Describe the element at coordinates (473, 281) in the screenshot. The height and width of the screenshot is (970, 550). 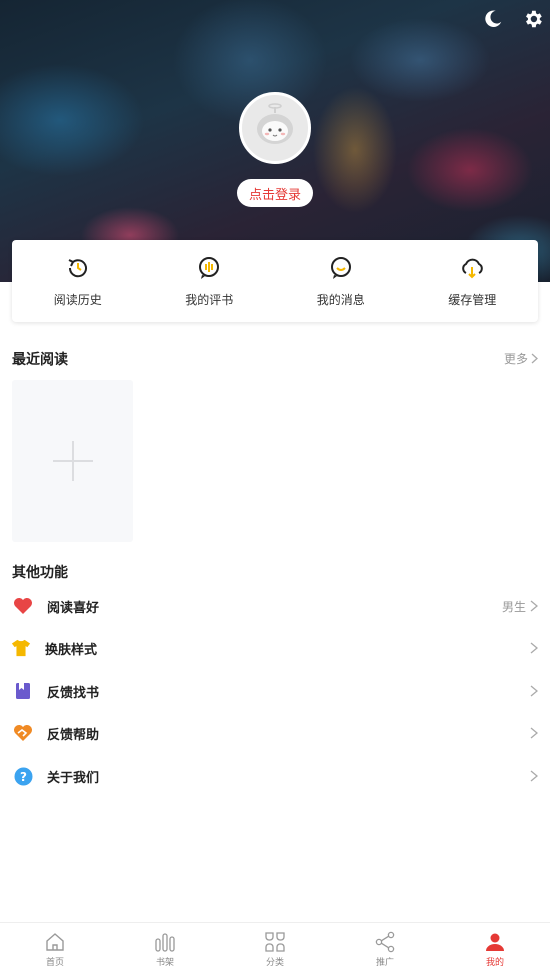
I see `quick-action-cache: 缓存管理` at that location.